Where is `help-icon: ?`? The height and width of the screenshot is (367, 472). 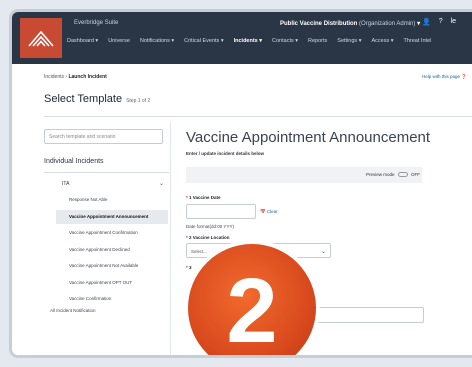
help-icon: ? is located at coordinates (441, 22).